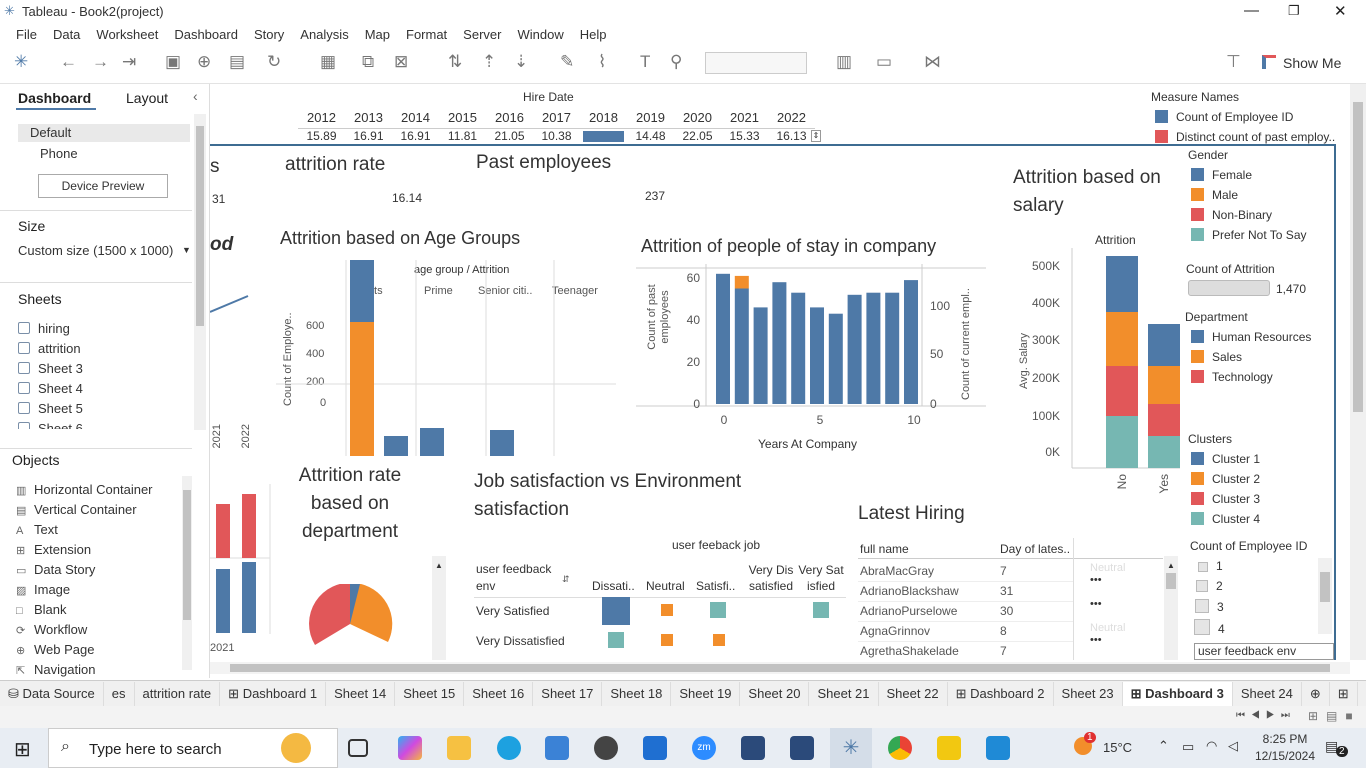  What do you see at coordinates (1251, 10) in the screenshot?
I see `minimize-icon: —` at bounding box center [1251, 10].